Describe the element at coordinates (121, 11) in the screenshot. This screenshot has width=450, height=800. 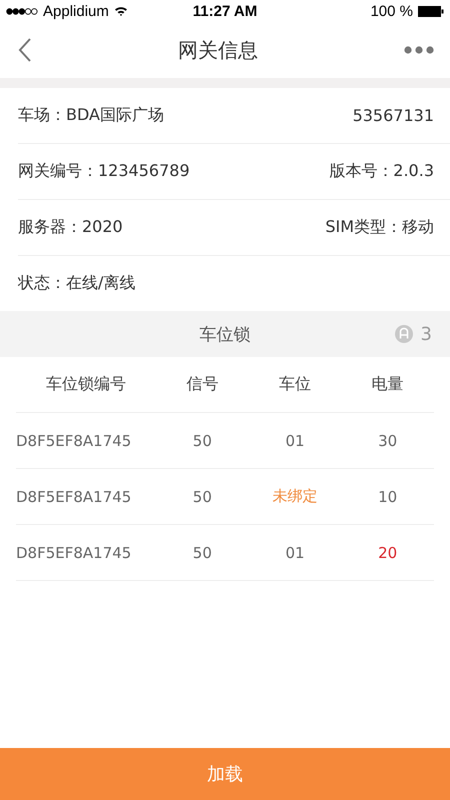
I see `wifi-icon` at that location.